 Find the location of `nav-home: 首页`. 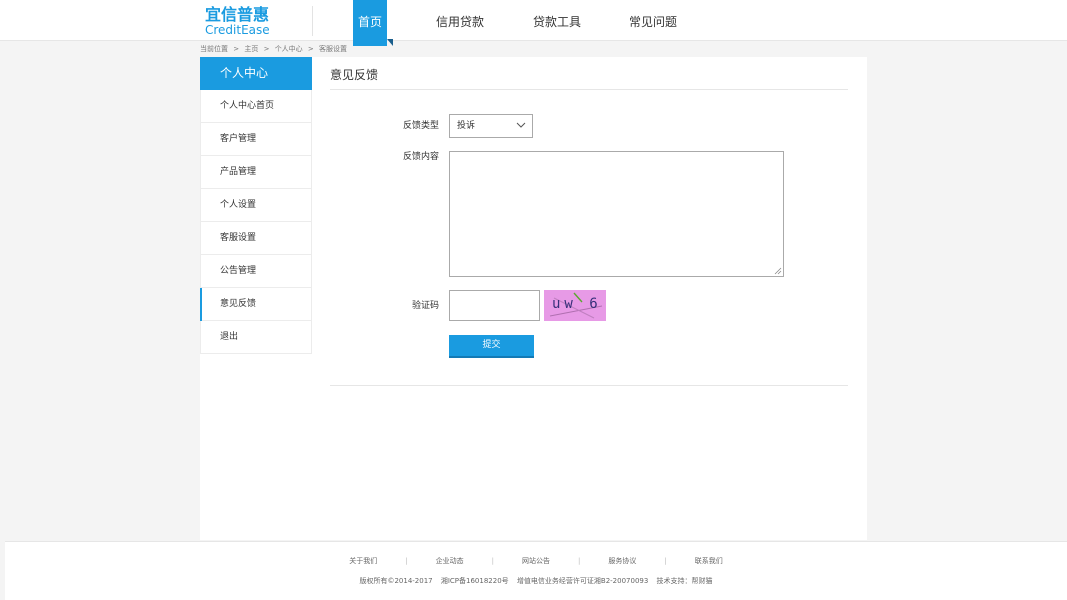

nav-home: 首页 is located at coordinates (370, 23).